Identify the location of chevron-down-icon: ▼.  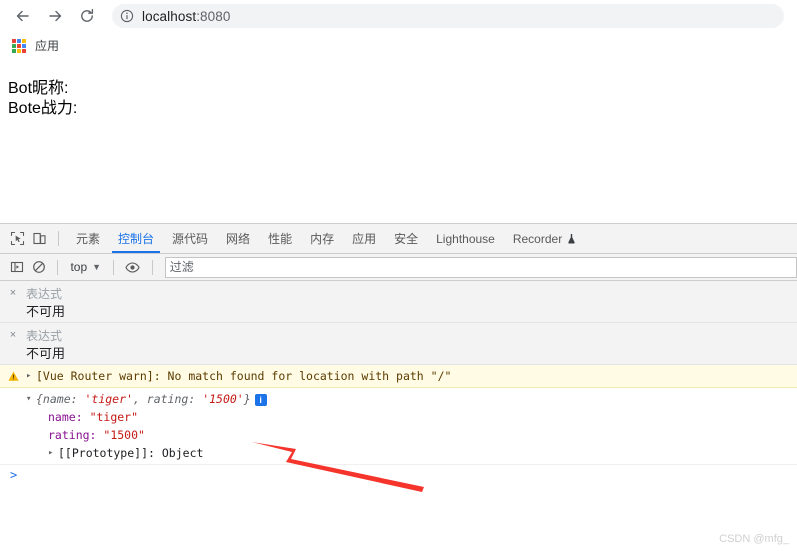
(97, 267).